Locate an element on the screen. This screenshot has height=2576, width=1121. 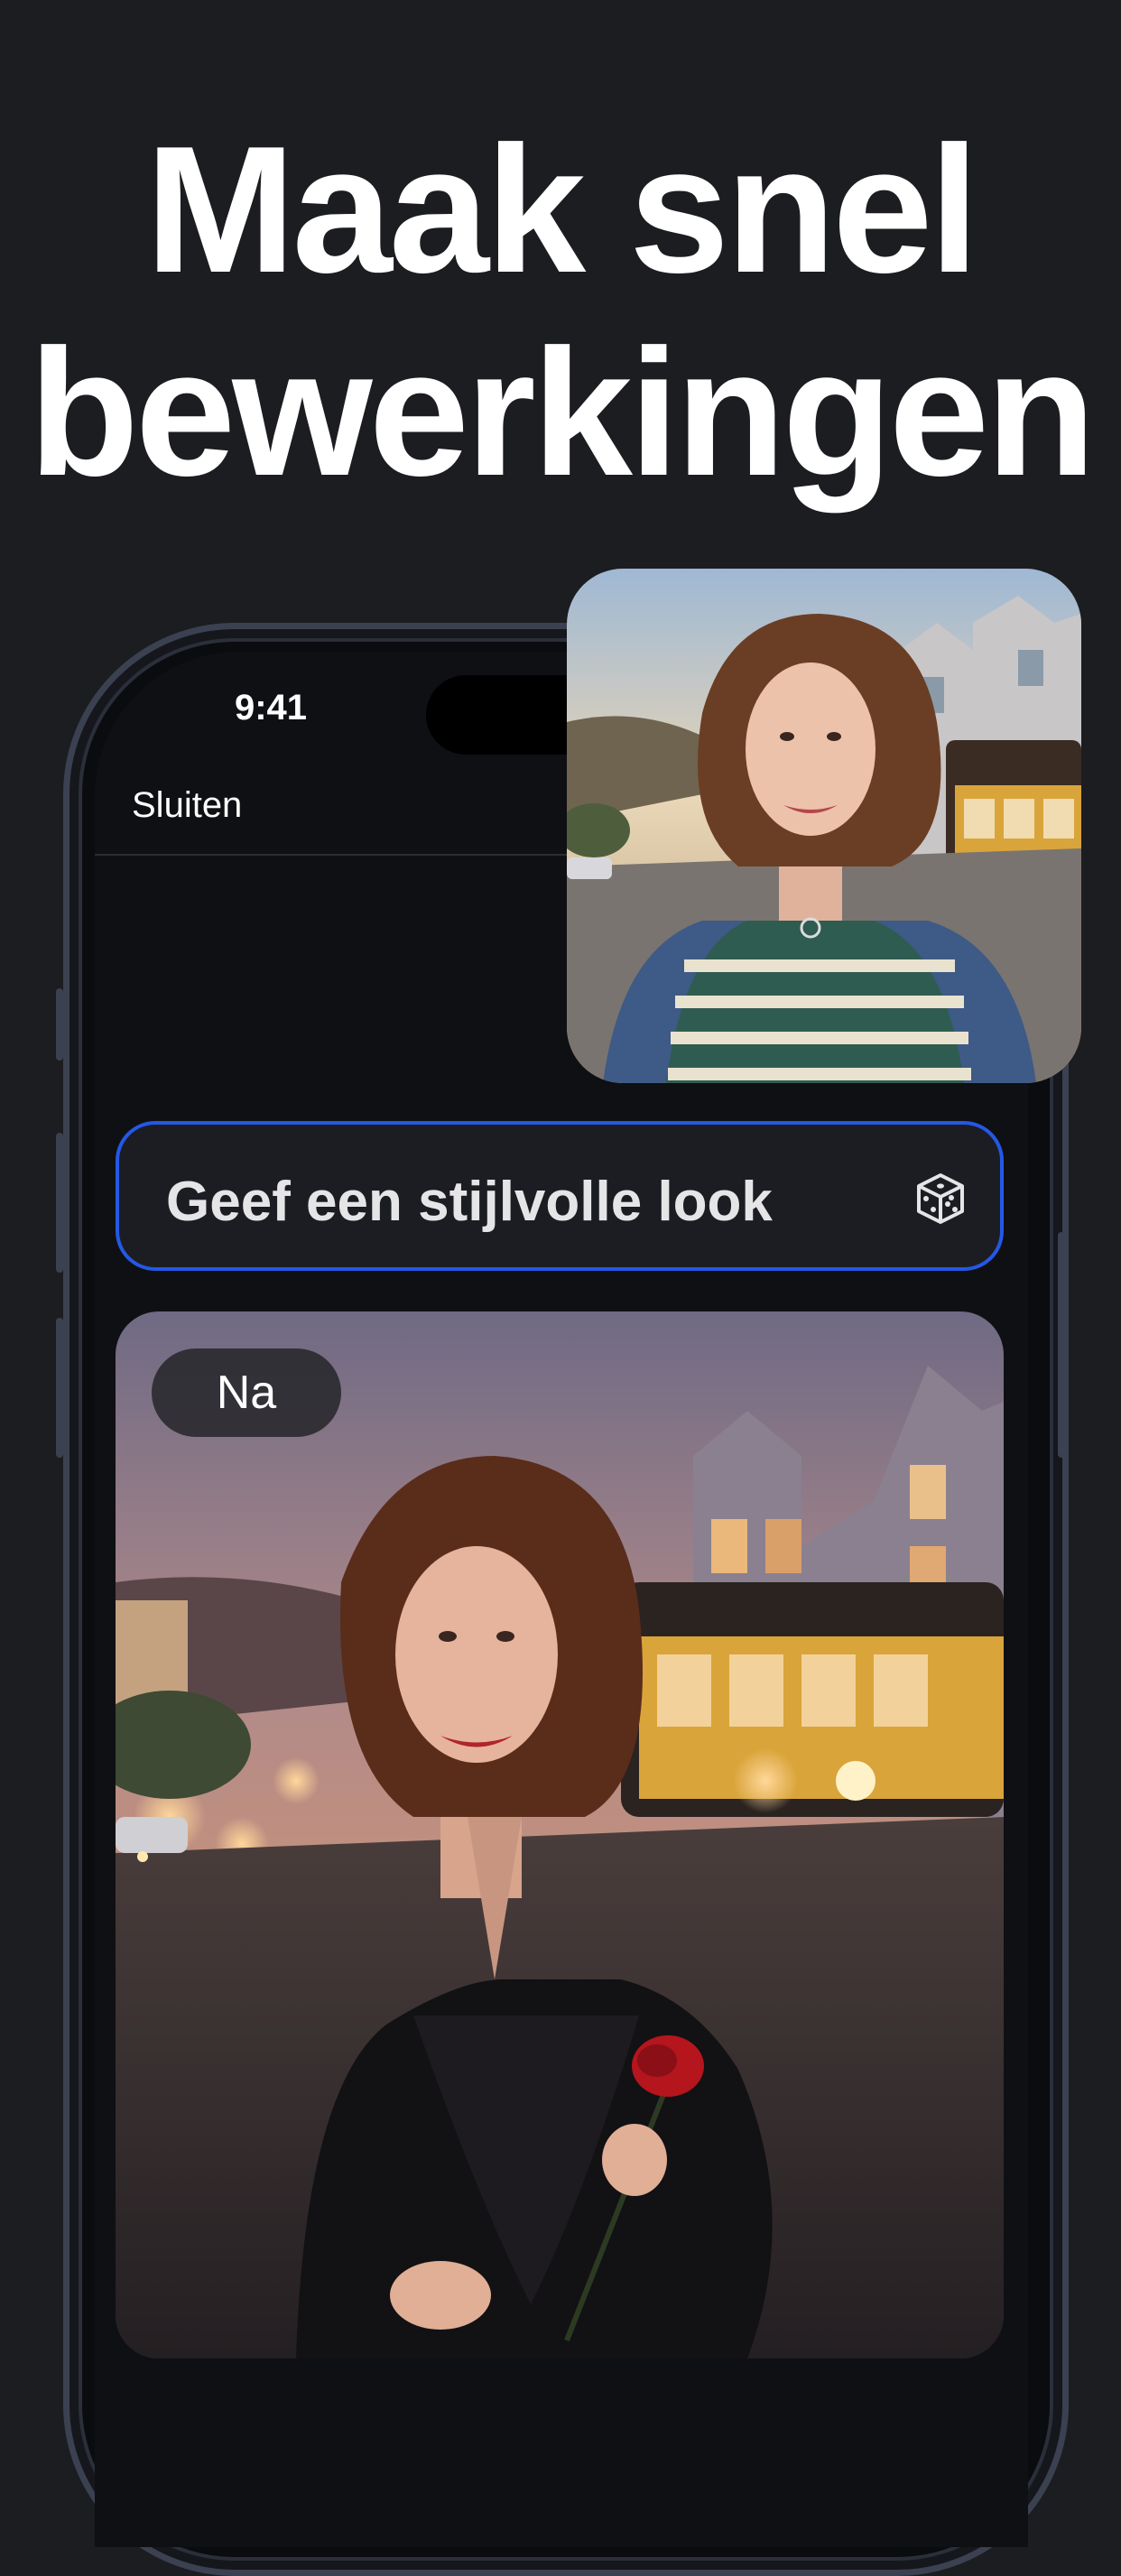
headline-line-1: Maak snel is located at coordinates (562, 209).